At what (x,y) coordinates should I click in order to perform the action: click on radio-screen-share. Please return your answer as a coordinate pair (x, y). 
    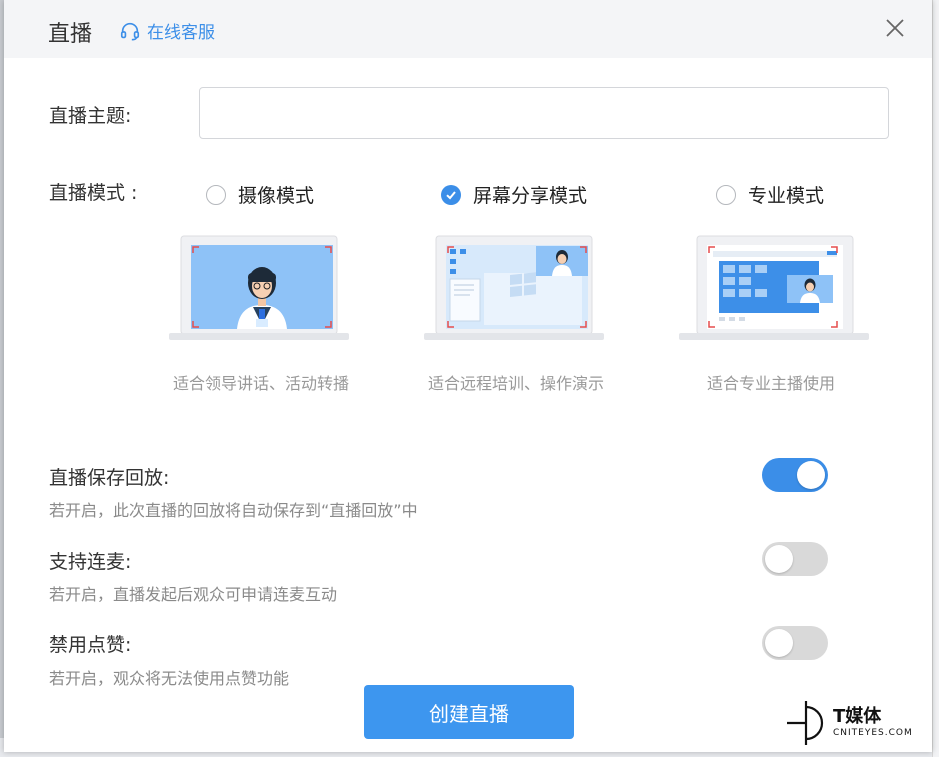
    Looking at the image, I should click on (451, 194).